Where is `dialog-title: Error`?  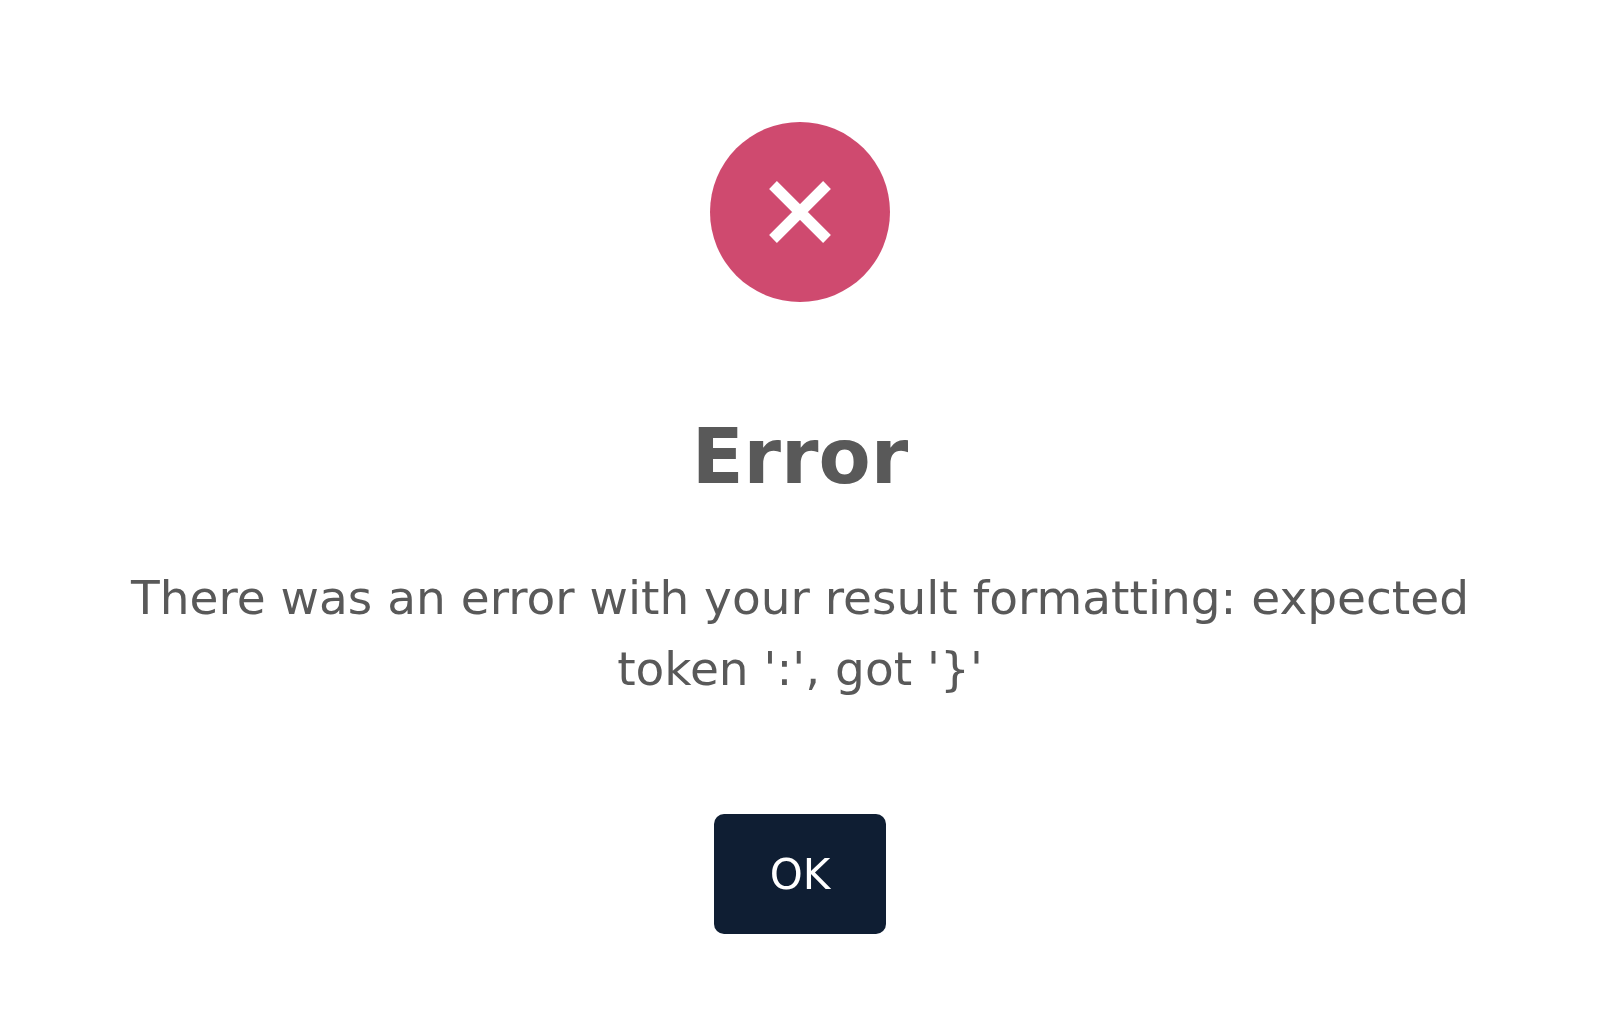
dialog-title: Error is located at coordinates (800, 457).